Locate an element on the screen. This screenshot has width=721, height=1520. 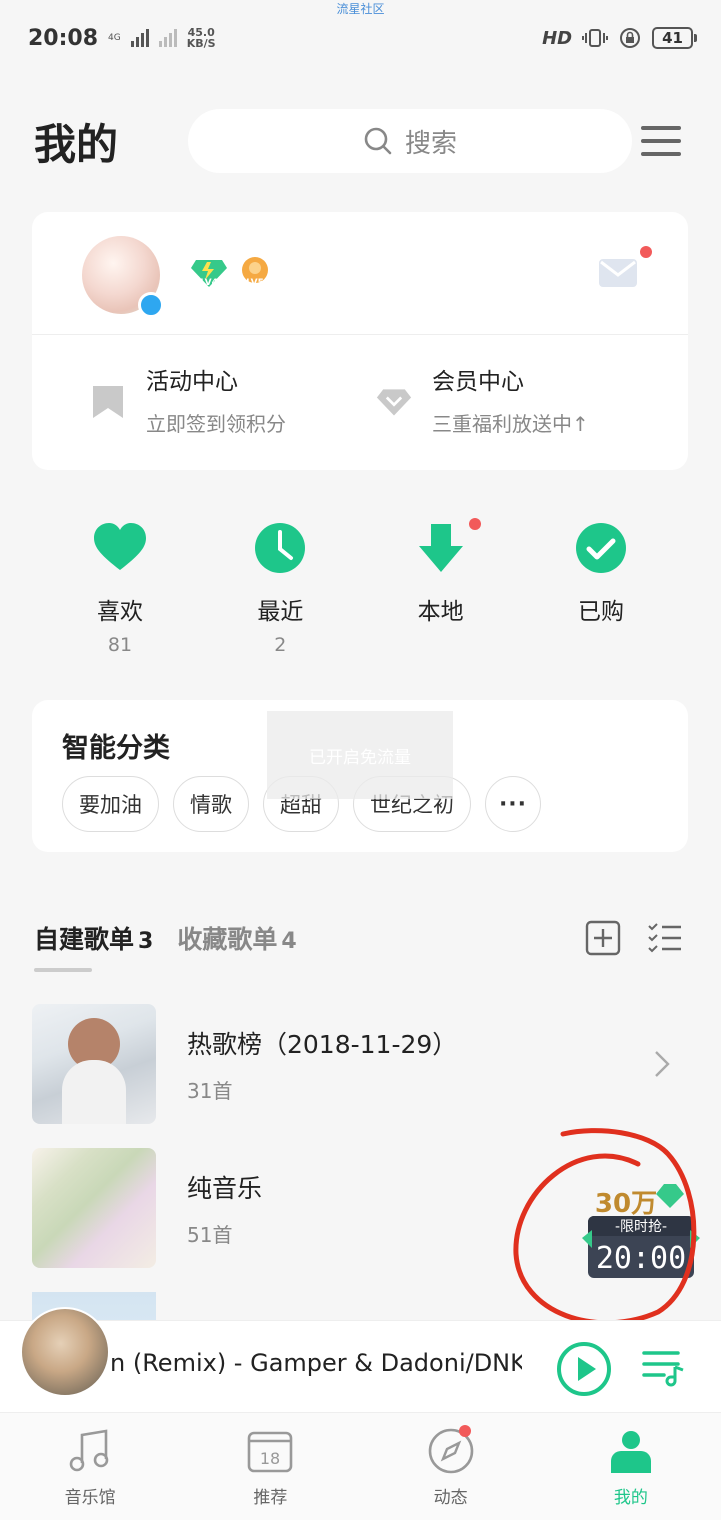
search-placeholder: 搜索 is located at coordinates (430, 143).